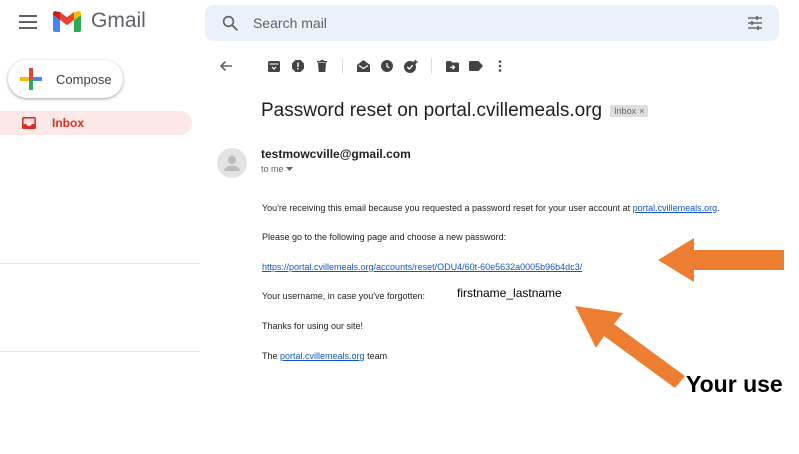  I want to click on snooze-button, so click(387, 66).